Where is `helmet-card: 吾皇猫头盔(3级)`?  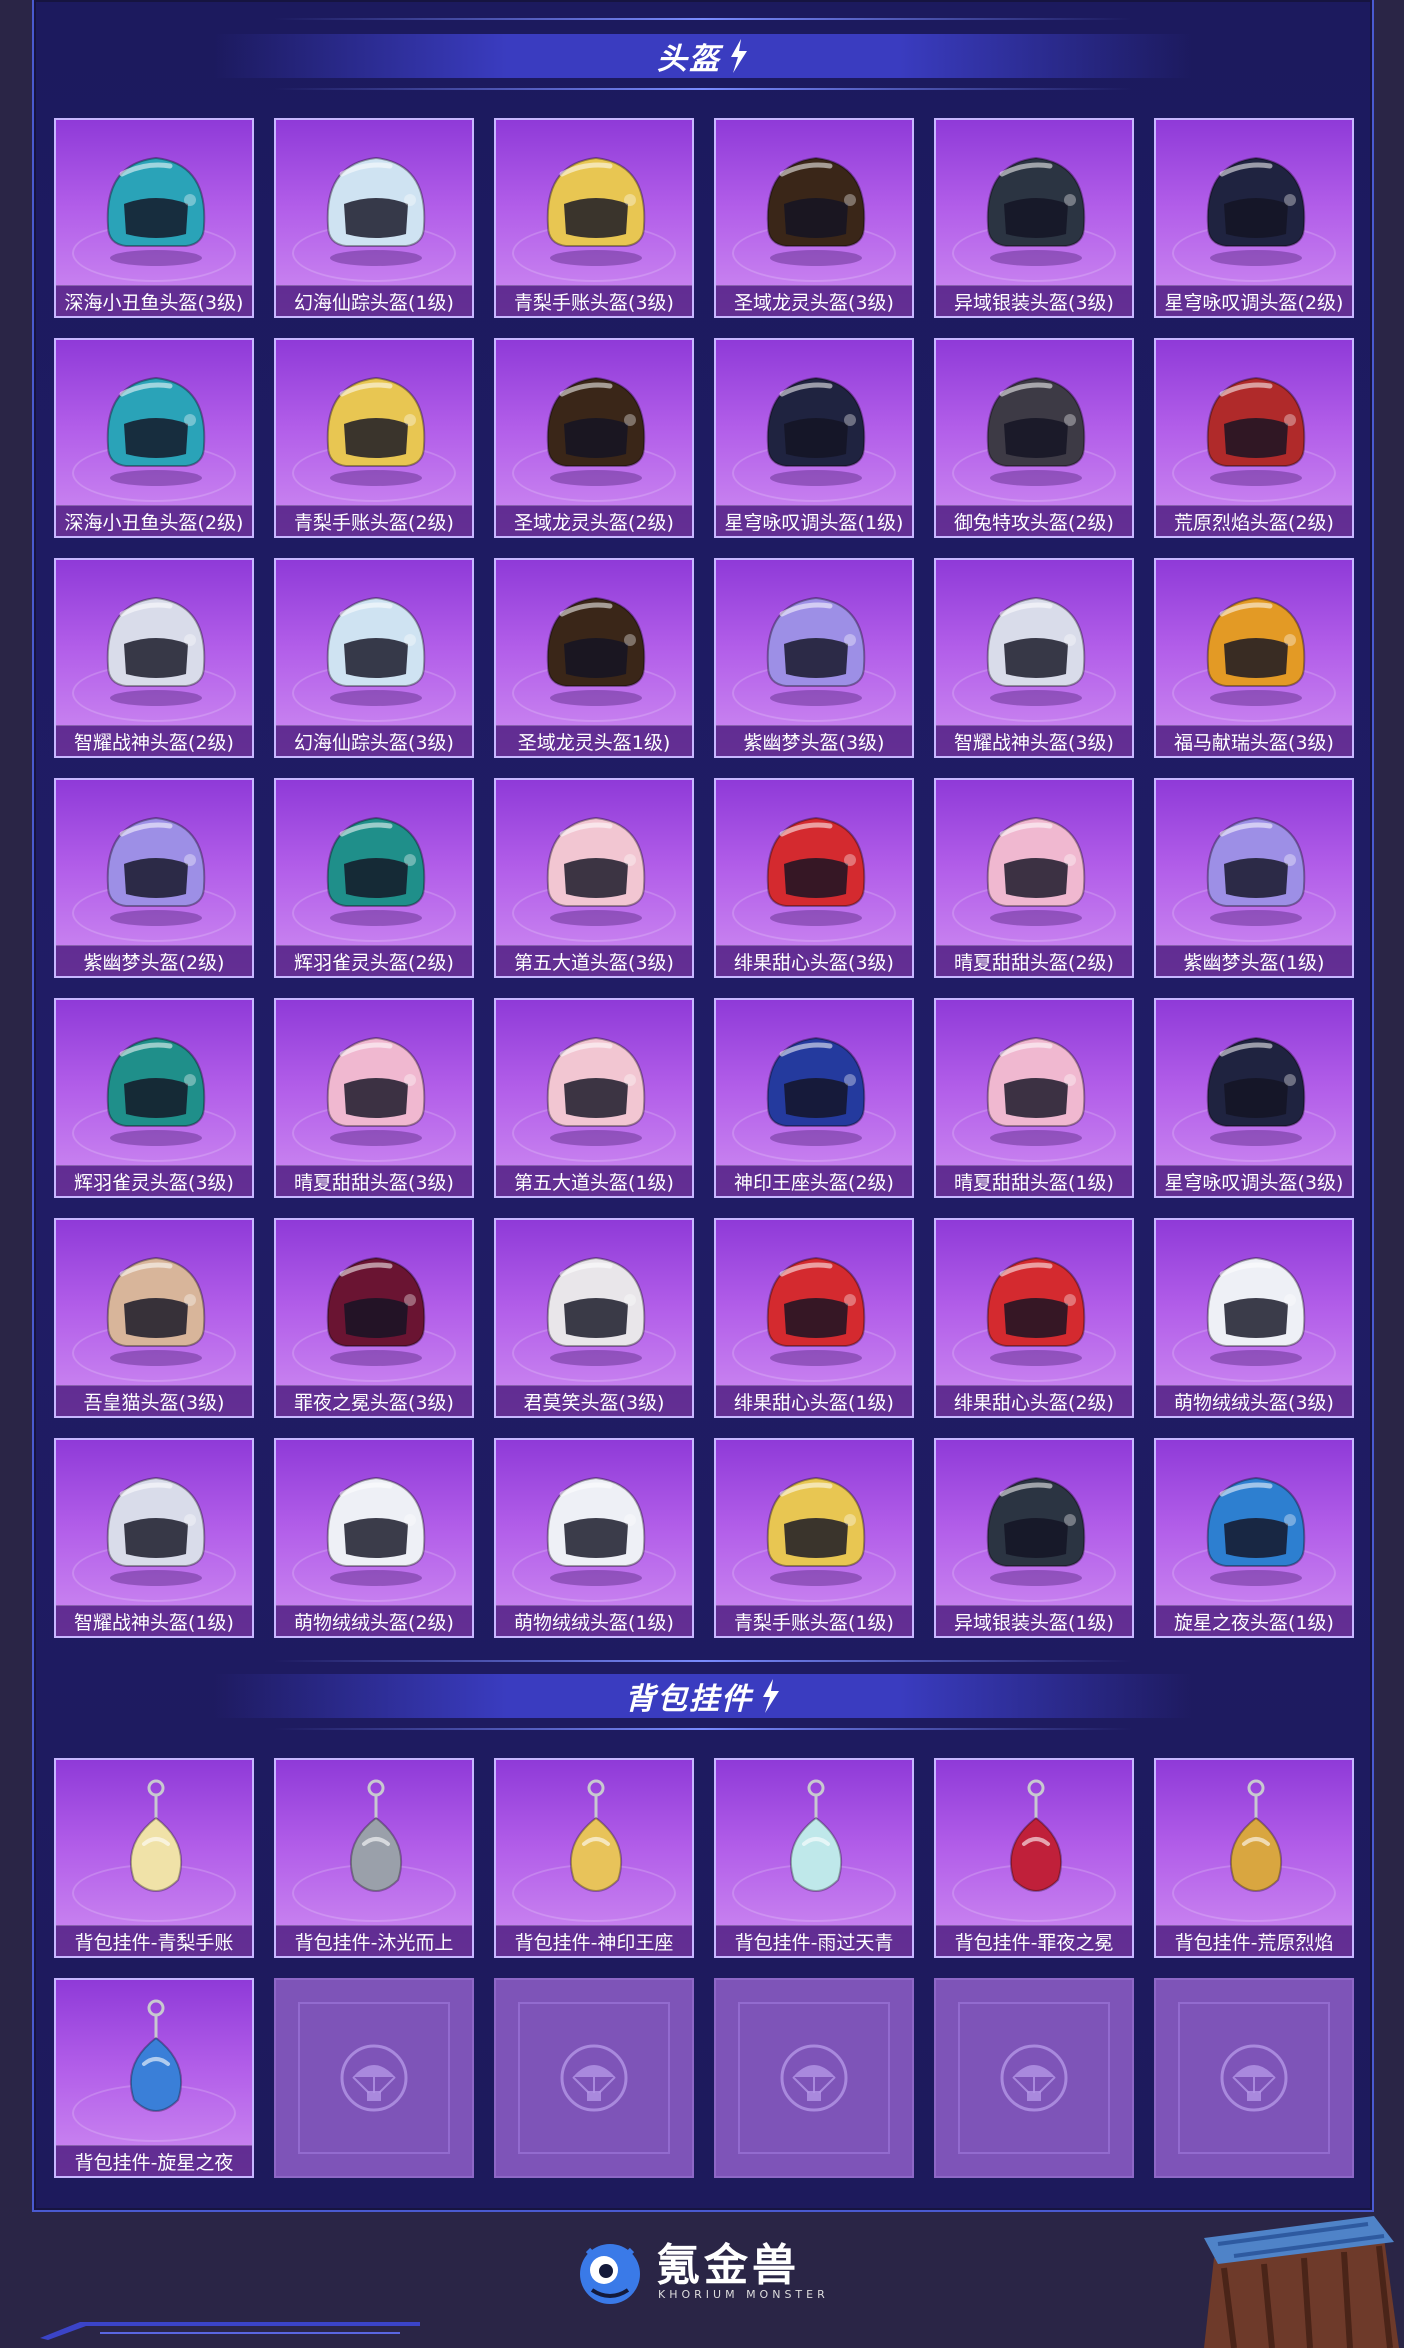
helmet-card: 吾皇猫头盔(3级) is located at coordinates (154, 1318).